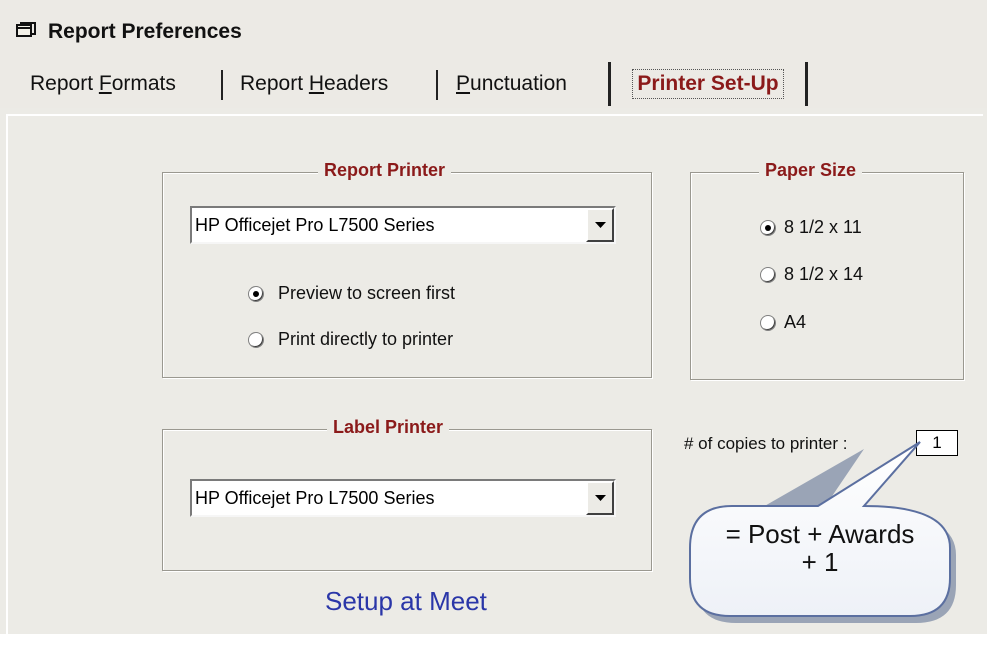 This screenshot has height=646, width=987. What do you see at coordinates (356, 83) in the screenshot?
I see `tab-label-post: eaders` at bounding box center [356, 83].